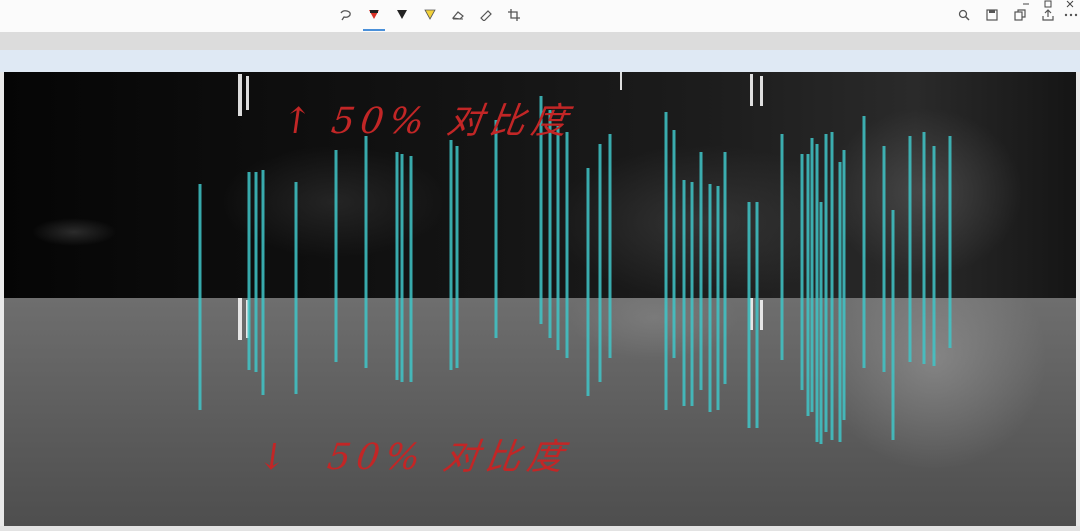 Image resolution: width=1080 pixels, height=531 pixels. I want to click on minimize-icon, so click(1026, 4).